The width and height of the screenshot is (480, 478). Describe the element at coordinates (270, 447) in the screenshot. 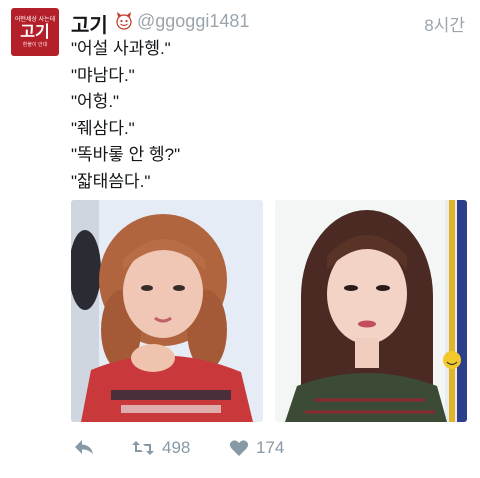

I see `like-count: 174` at that location.